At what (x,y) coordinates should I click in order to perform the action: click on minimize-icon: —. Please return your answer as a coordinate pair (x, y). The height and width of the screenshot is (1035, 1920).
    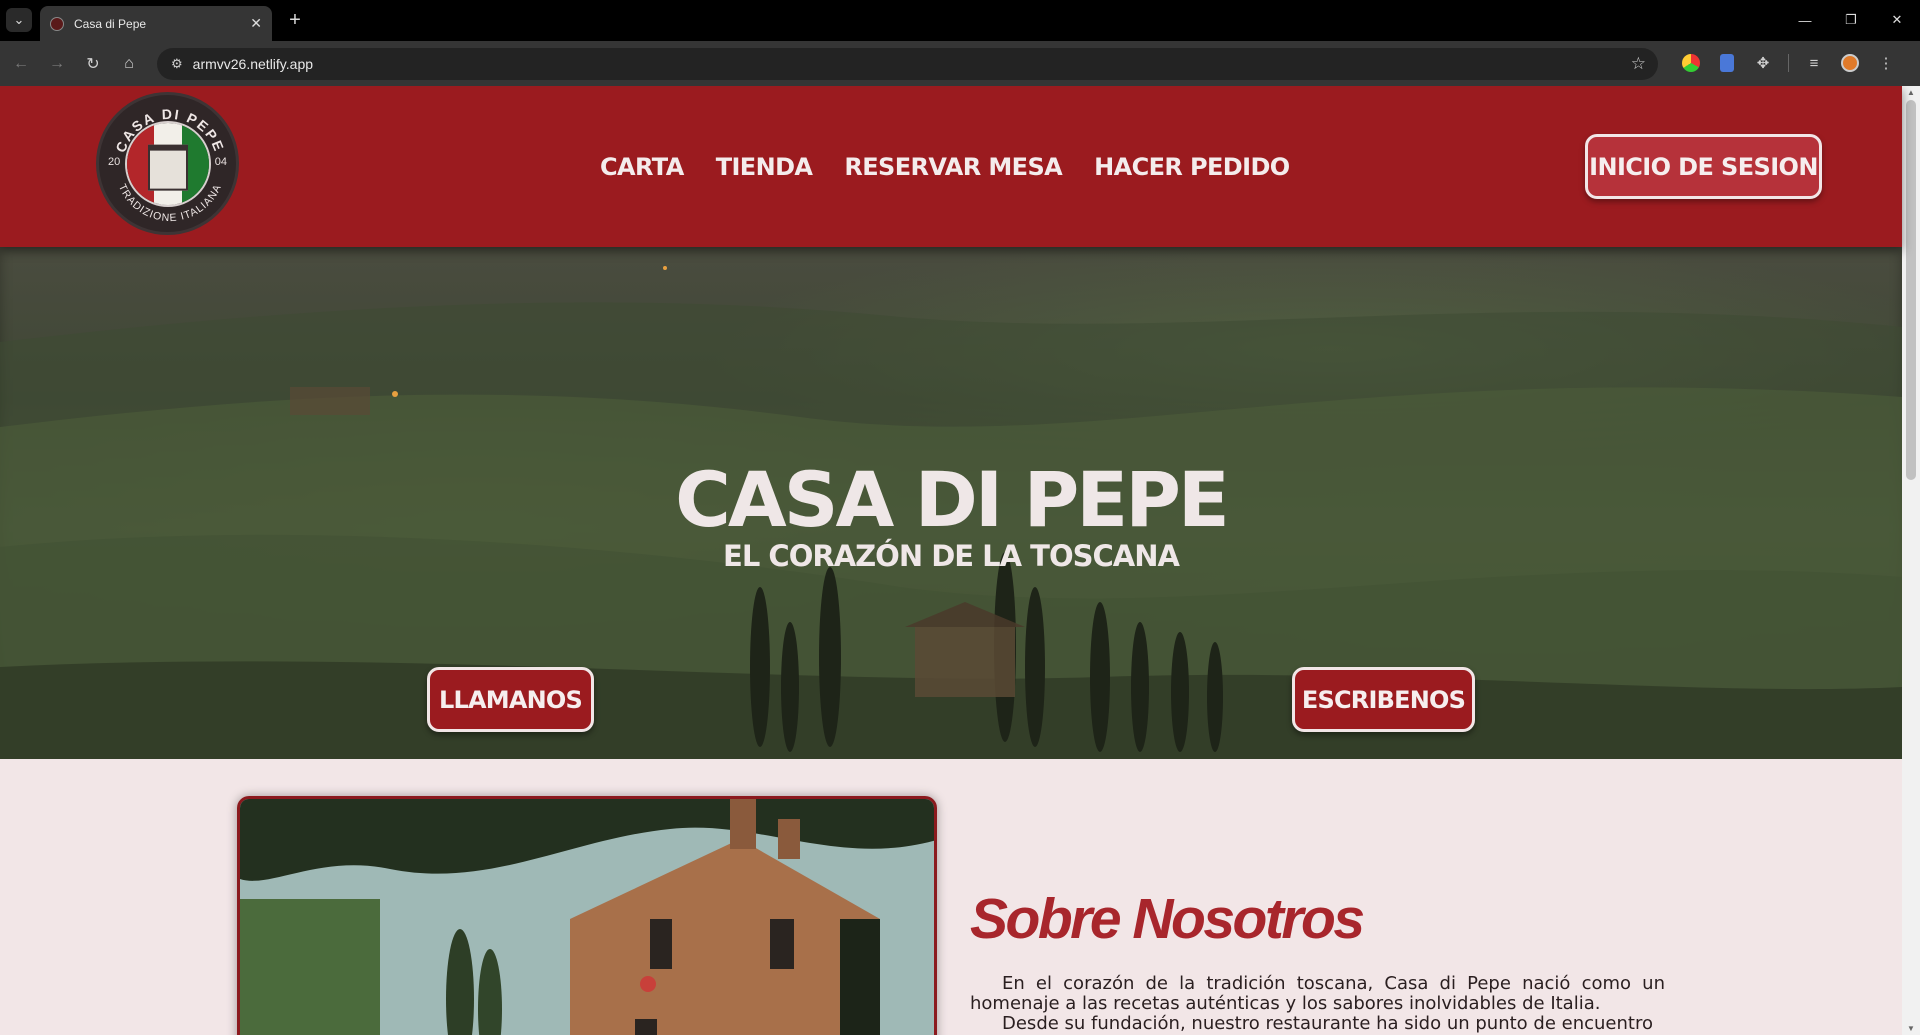
    Looking at the image, I should click on (1805, 20).